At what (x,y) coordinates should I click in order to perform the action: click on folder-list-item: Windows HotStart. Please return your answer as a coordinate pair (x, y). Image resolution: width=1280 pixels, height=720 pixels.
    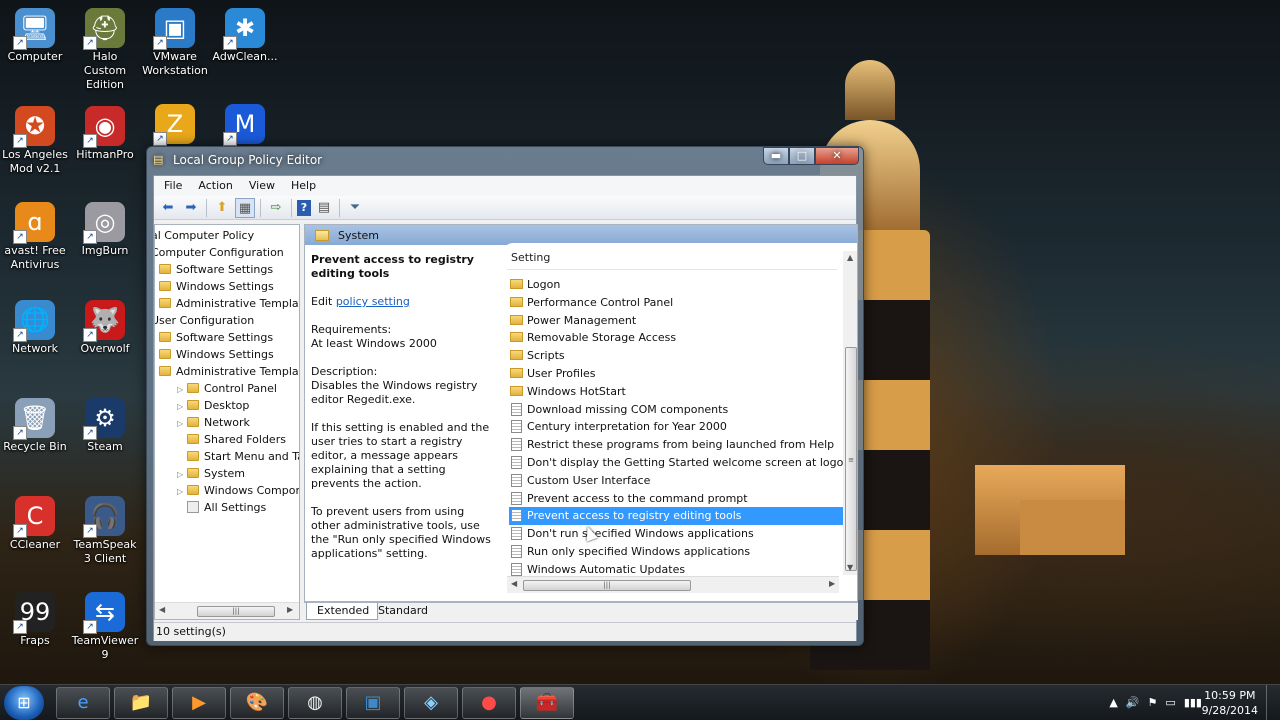
    Looking at the image, I should click on (676, 392).